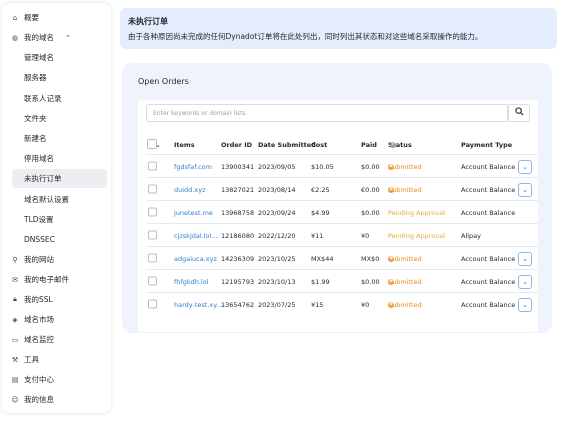 The width and height of the screenshot is (570, 436). Describe the element at coordinates (370, 281) in the screenshot. I see `paid: $0.00` at that location.